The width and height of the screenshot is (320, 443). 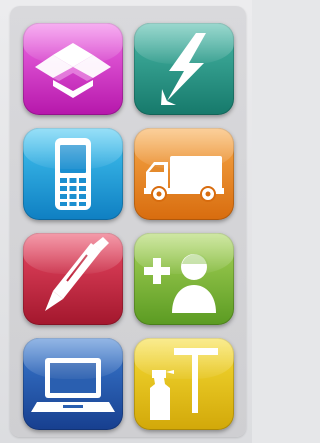 I want to click on lightning-bolt-icon, so click(x=183, y=69).